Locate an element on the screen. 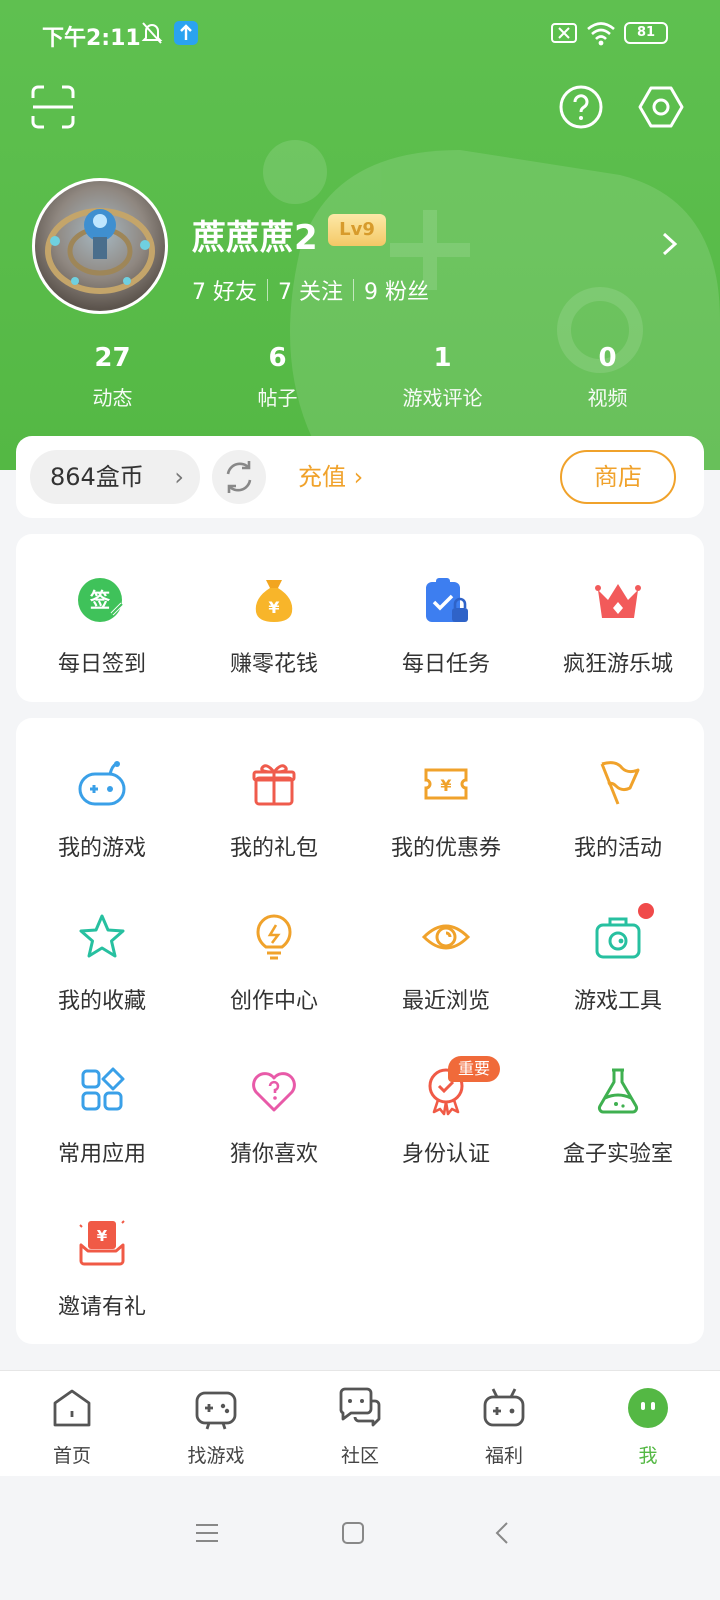 This screenshot has width=720, height=1600. tab-community: 社区 is located at coordinates (360, 1423).